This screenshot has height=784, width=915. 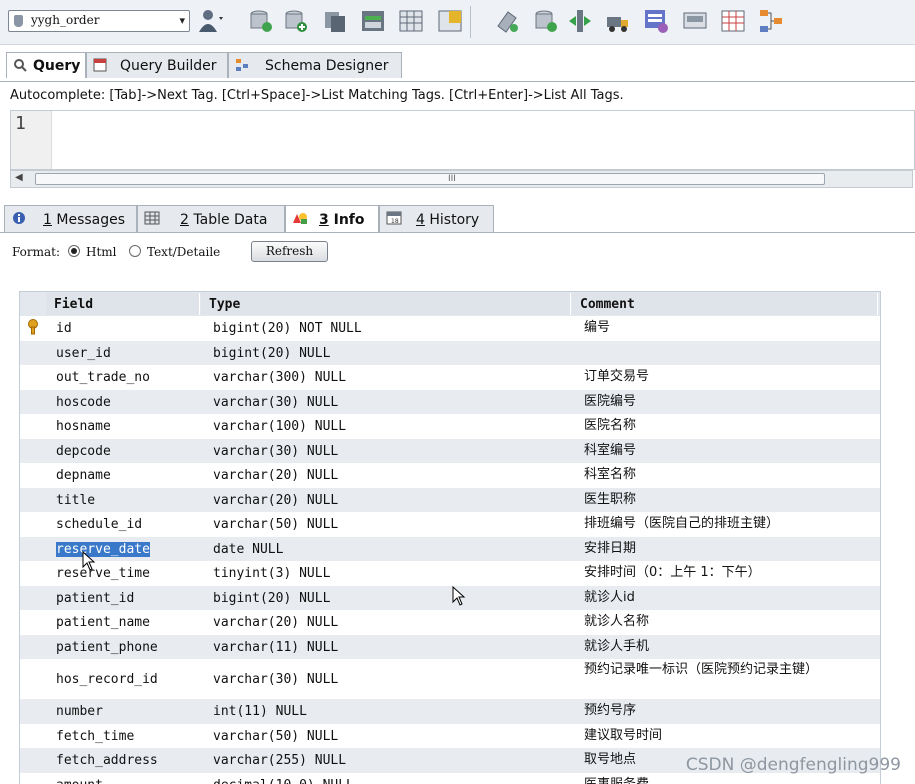 What do you see at coordinates (261, 21) in the screenshot?
I see `db-refresh-icon` at bounding box center [261, 21].